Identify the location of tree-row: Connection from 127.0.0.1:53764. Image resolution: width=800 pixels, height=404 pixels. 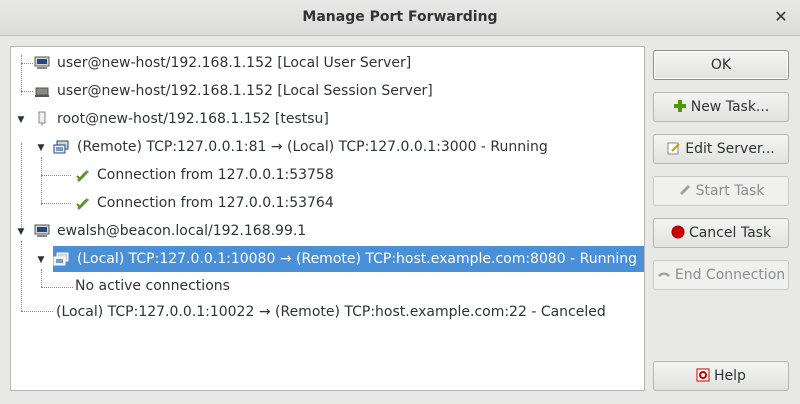
(327, 203).